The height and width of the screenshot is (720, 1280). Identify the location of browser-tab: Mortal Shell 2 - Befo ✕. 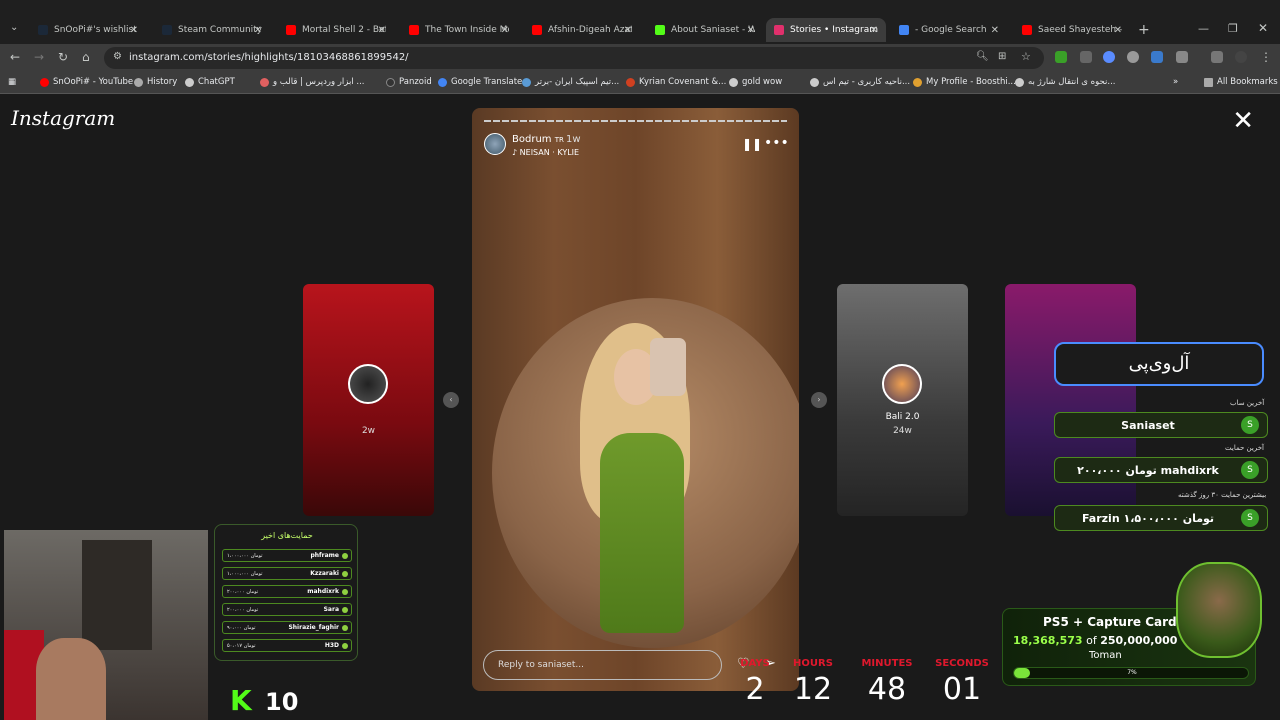
(336, 30).